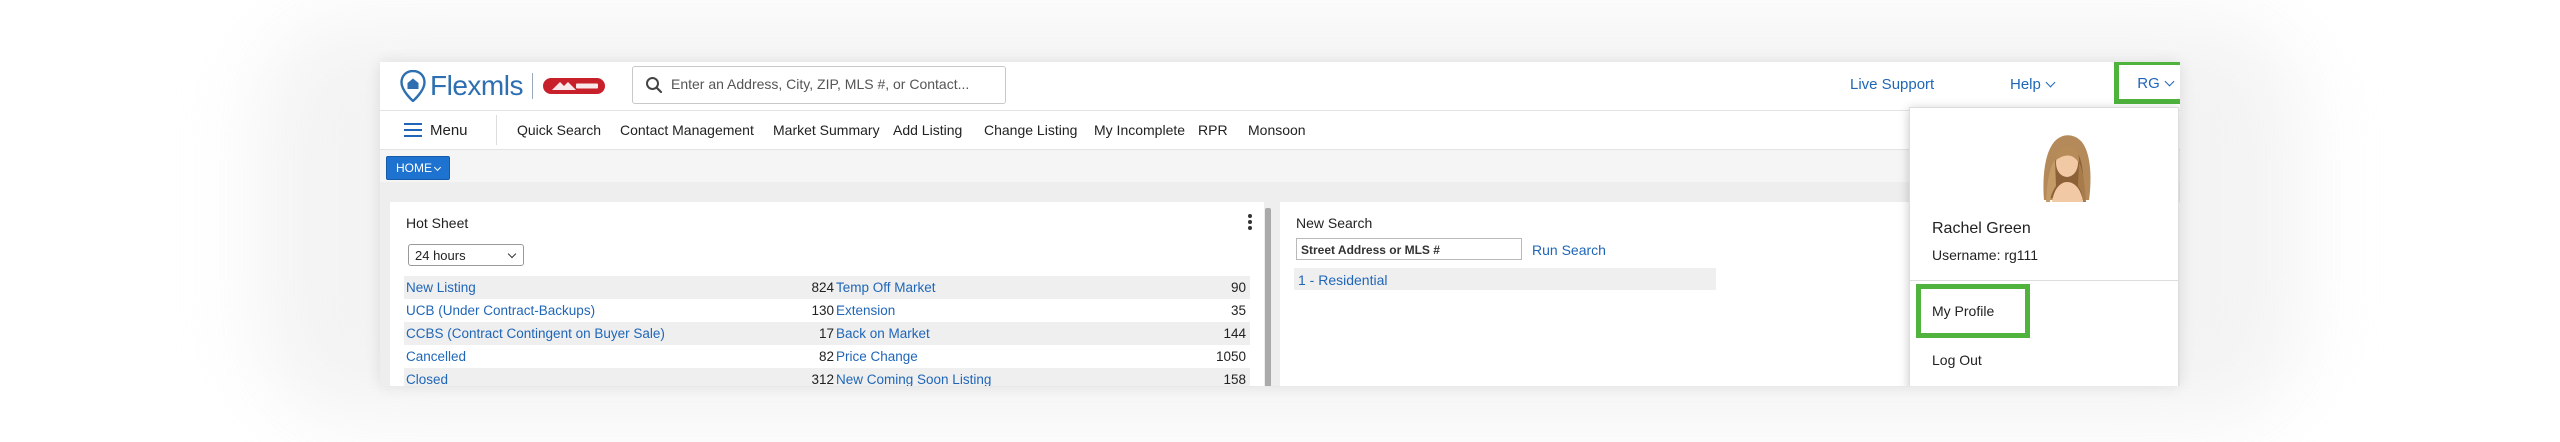 This screenshot has width=2560, height=442. What do you see at coordinates (927, 130) in the screenshot?
I see `nav-add-listing: Add Listing` at bounding box center [927, 130].